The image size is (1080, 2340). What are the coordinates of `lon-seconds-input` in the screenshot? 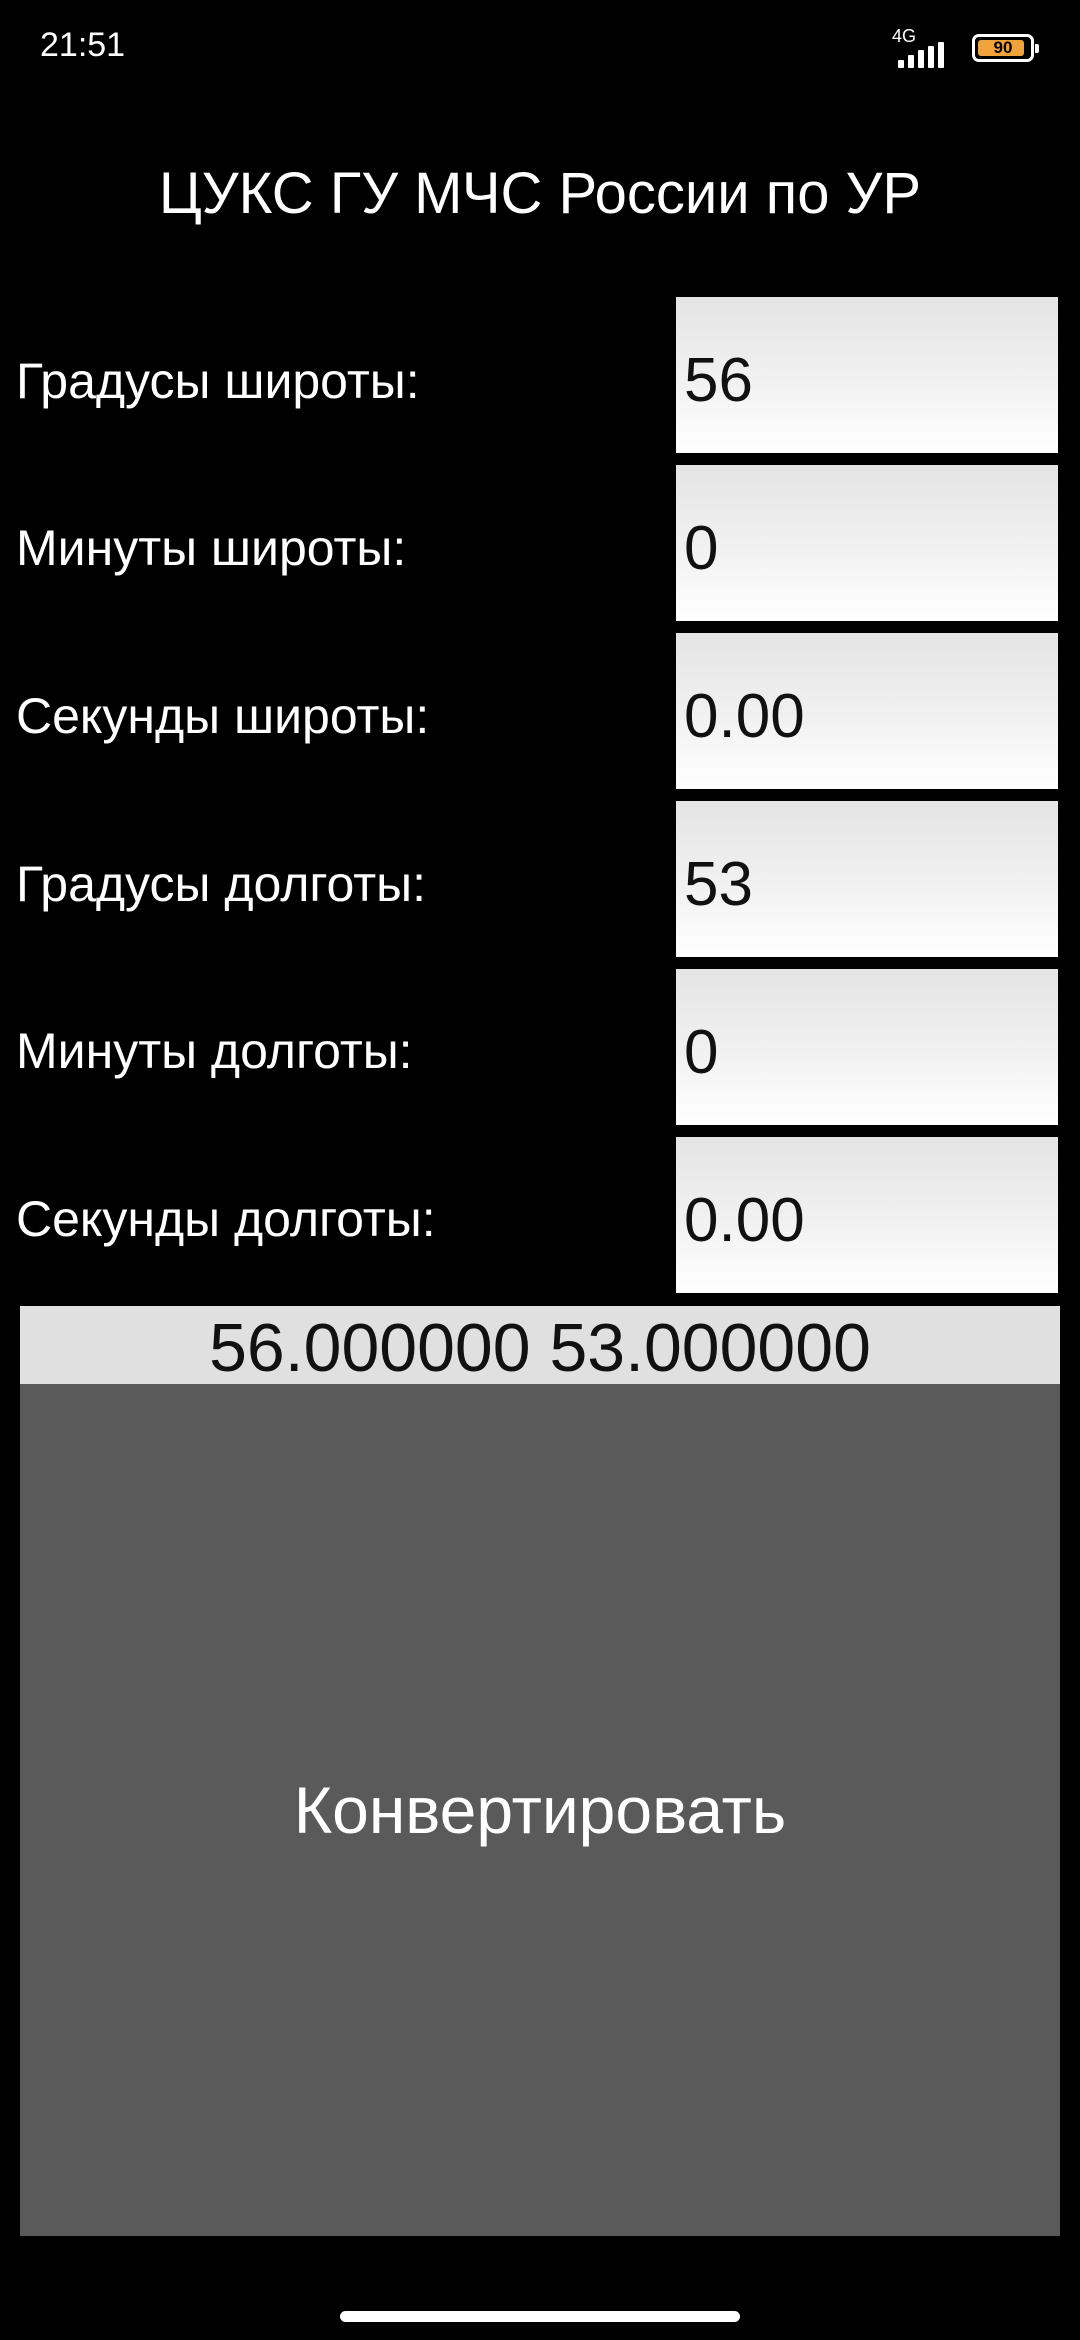 It's located at (867, 1215).